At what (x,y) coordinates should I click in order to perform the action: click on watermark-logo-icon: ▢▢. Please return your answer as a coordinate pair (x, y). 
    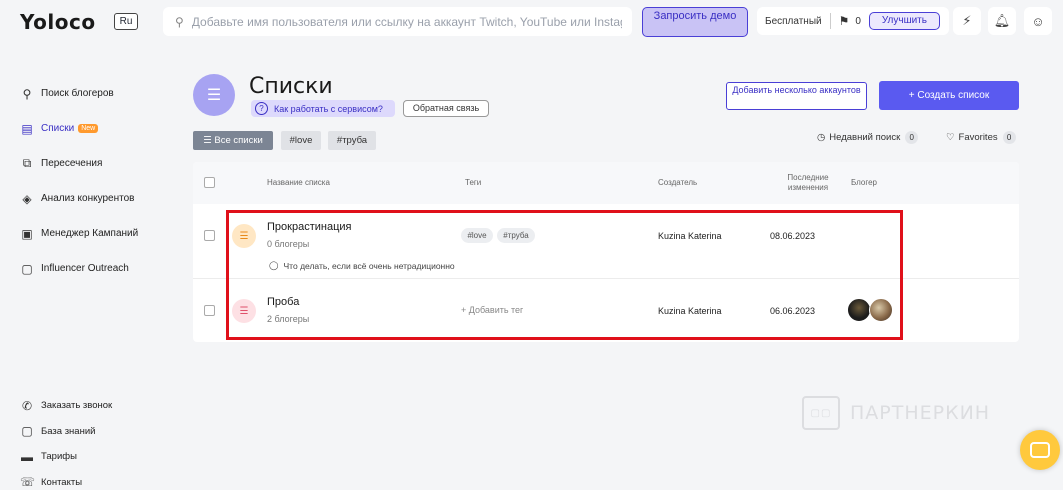
    Looking at the image, I should click on (821, 413).